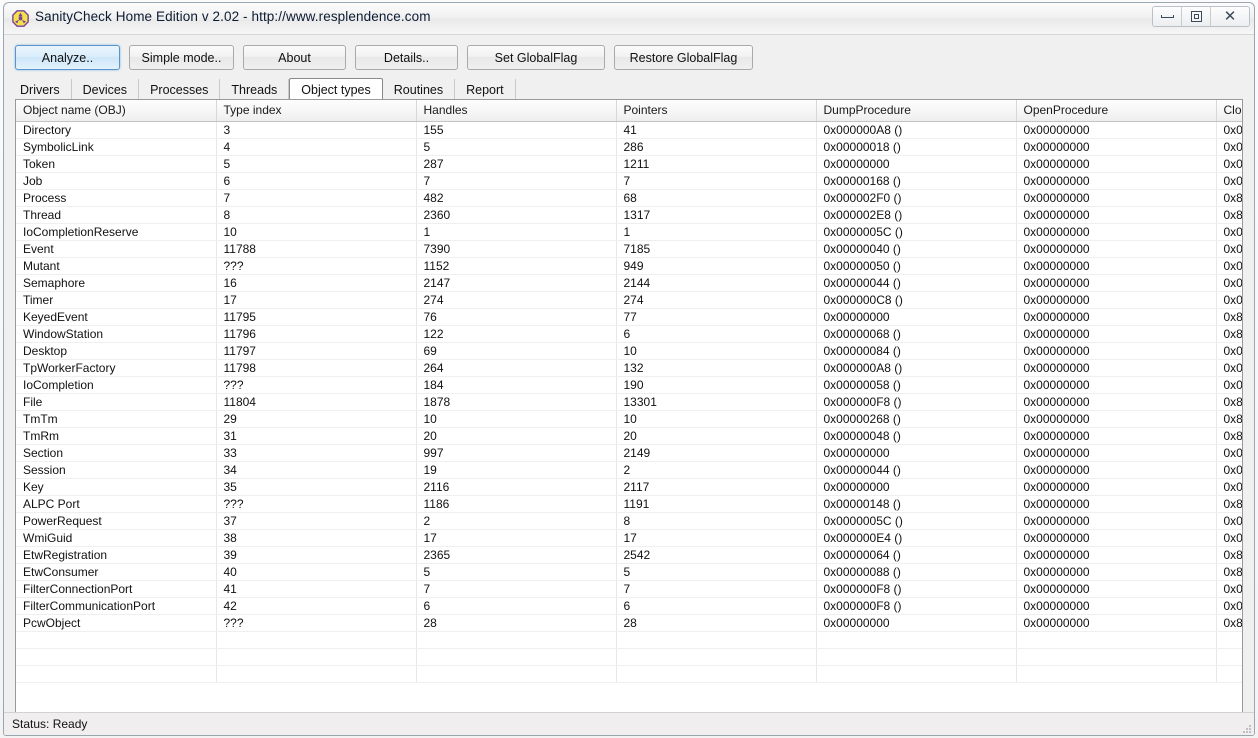 This screenshot has width=1258, height=738. I want to click on table-cell: 33, so click(316, 453).